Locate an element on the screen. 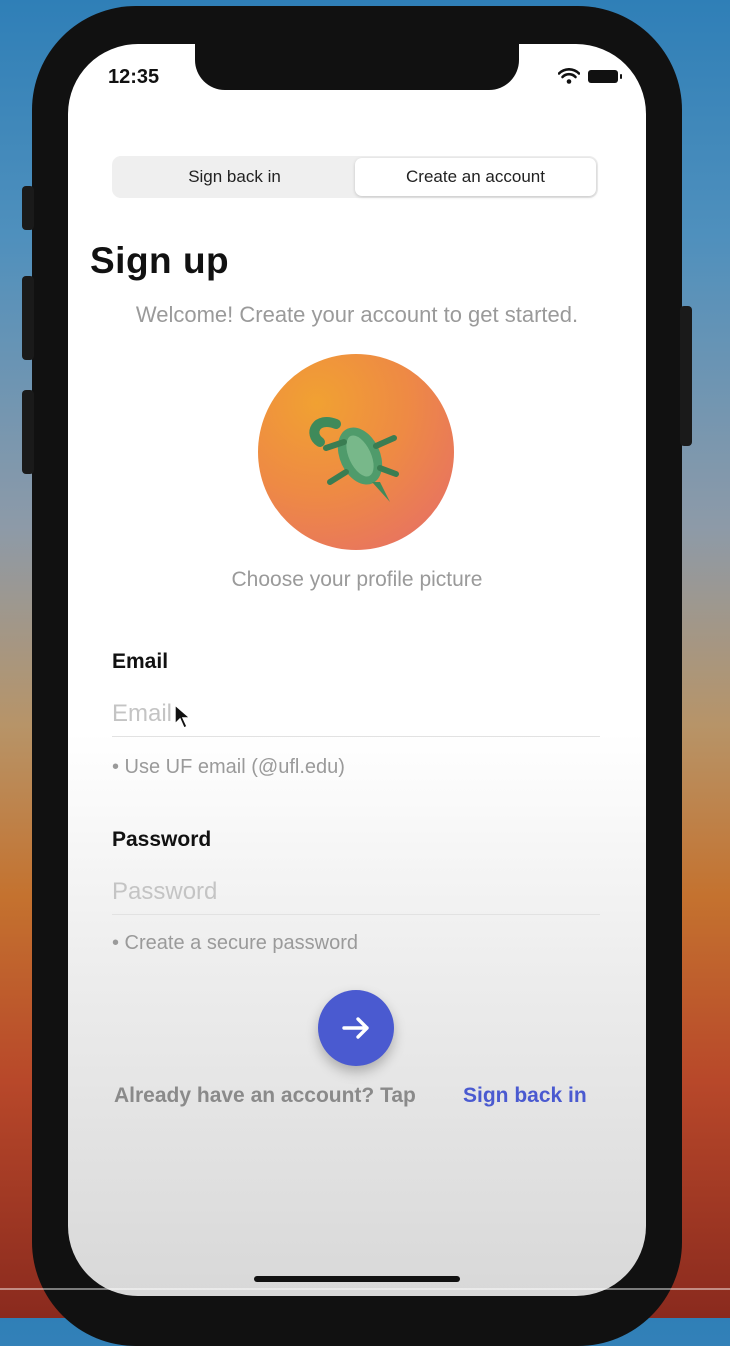  alligator-icon is located at coordinates (354, 459).